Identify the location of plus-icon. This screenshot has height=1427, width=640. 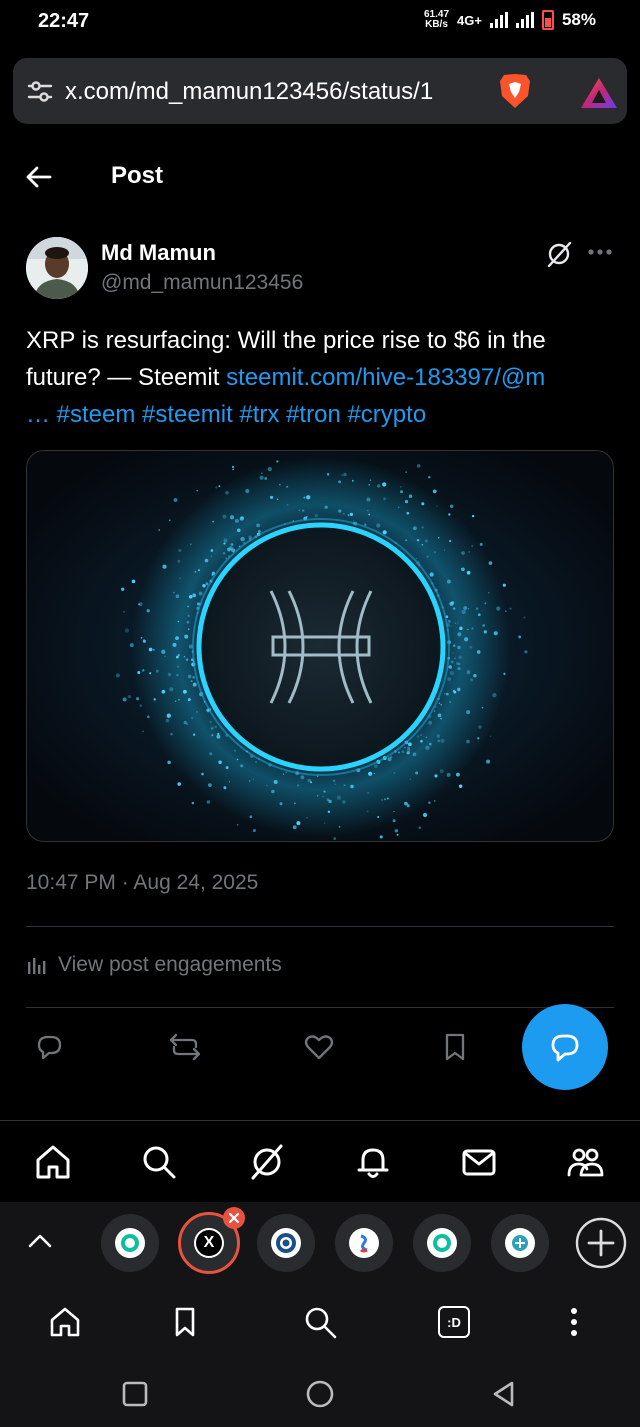
(601, 1243).